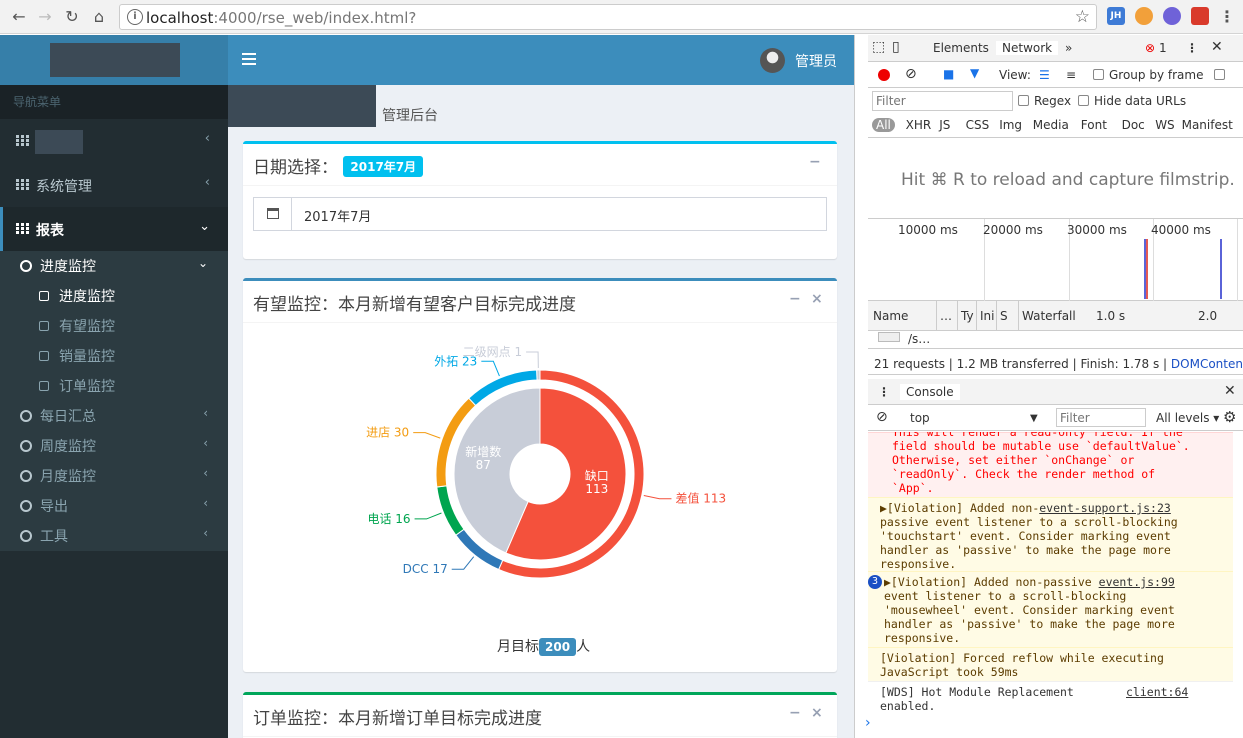  I want to click on url-text: localhost:4000/rse_web/index.html?, so click(281, 18).